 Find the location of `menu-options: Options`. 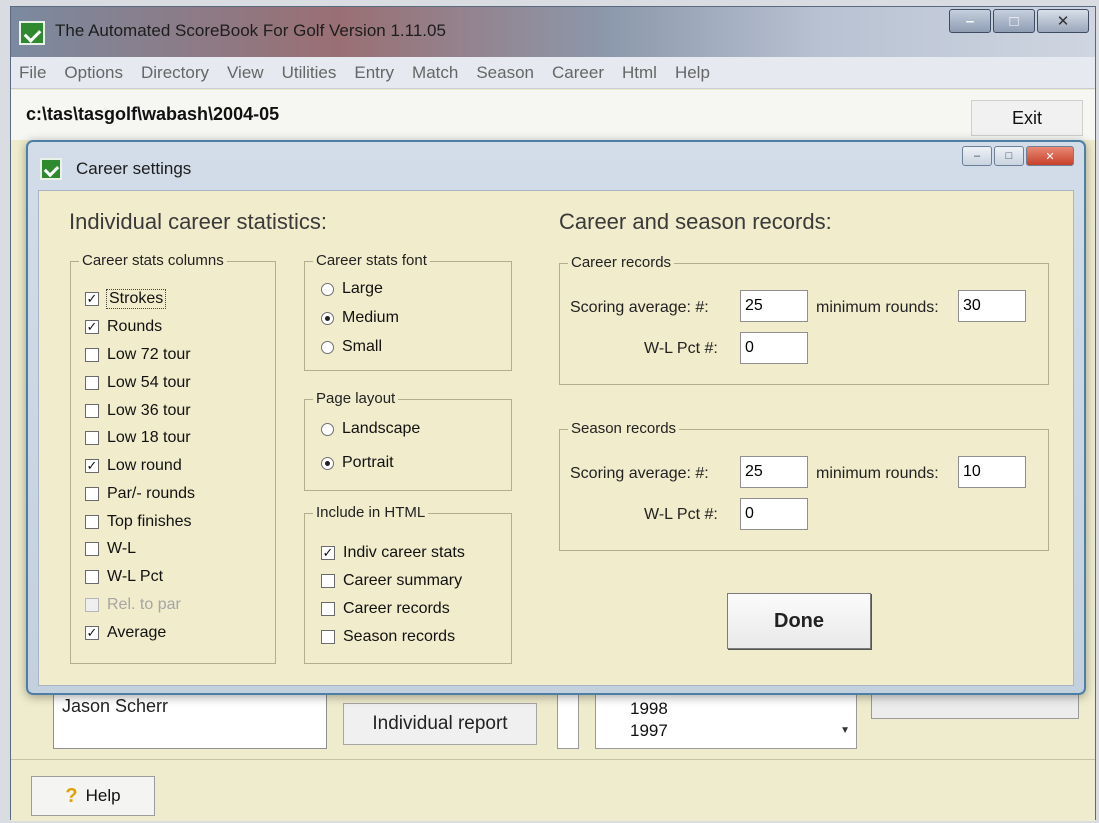

menu-options: Options is located at coordinates (93, 73).